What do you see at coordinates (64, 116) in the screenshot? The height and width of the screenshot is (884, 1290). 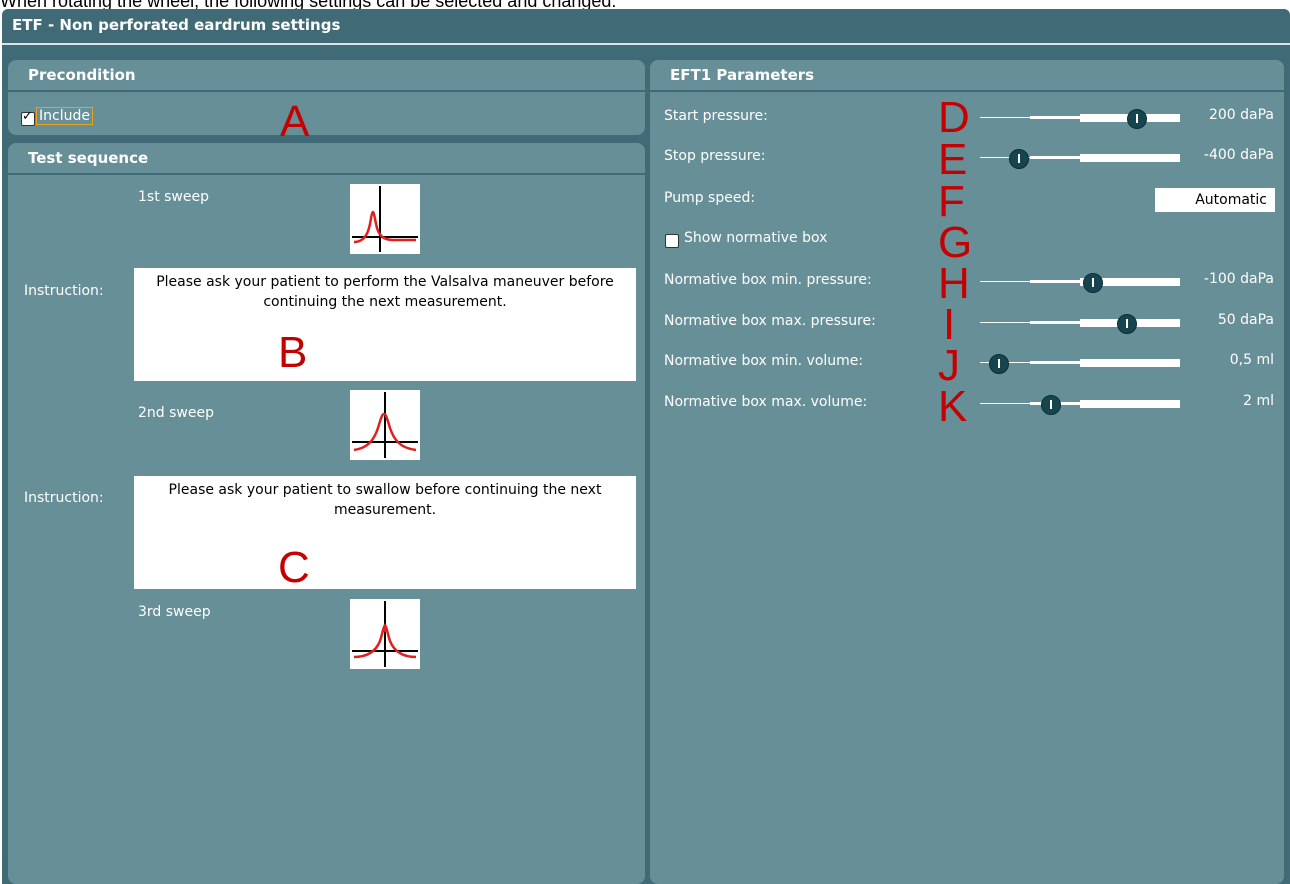 I see `include-label: Include` at bounding box center [64, 116].